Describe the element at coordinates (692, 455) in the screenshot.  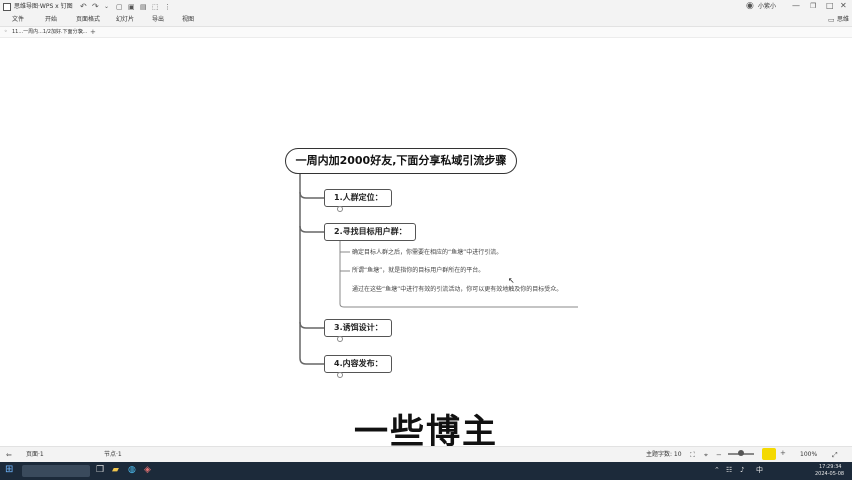
I see `fit-view-icon: ⛶` at that location.